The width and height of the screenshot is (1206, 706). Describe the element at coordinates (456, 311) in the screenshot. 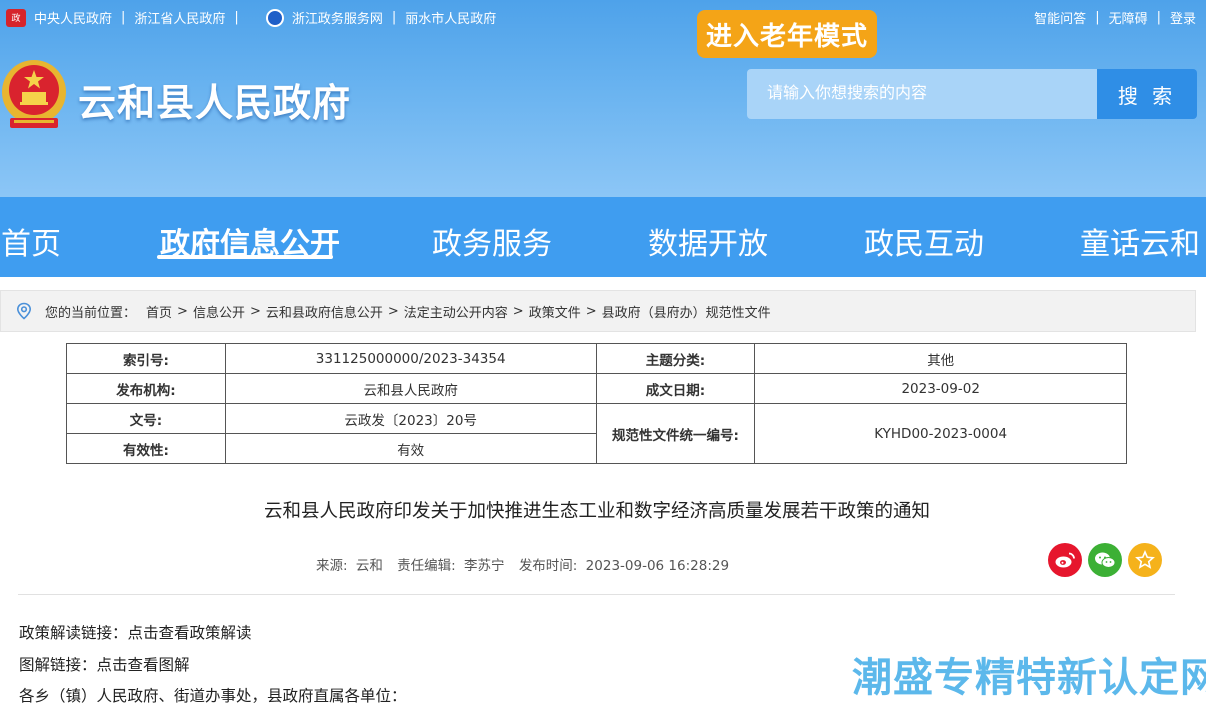

I see `breadcrumb-statutory: 法定主动公开内容` at that location.